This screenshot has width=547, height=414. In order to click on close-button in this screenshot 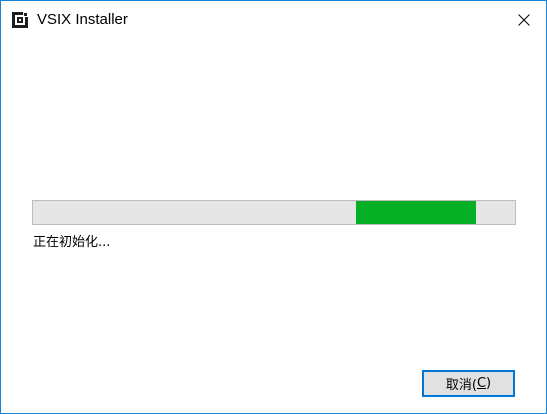, I will do `click(523, 20)`.